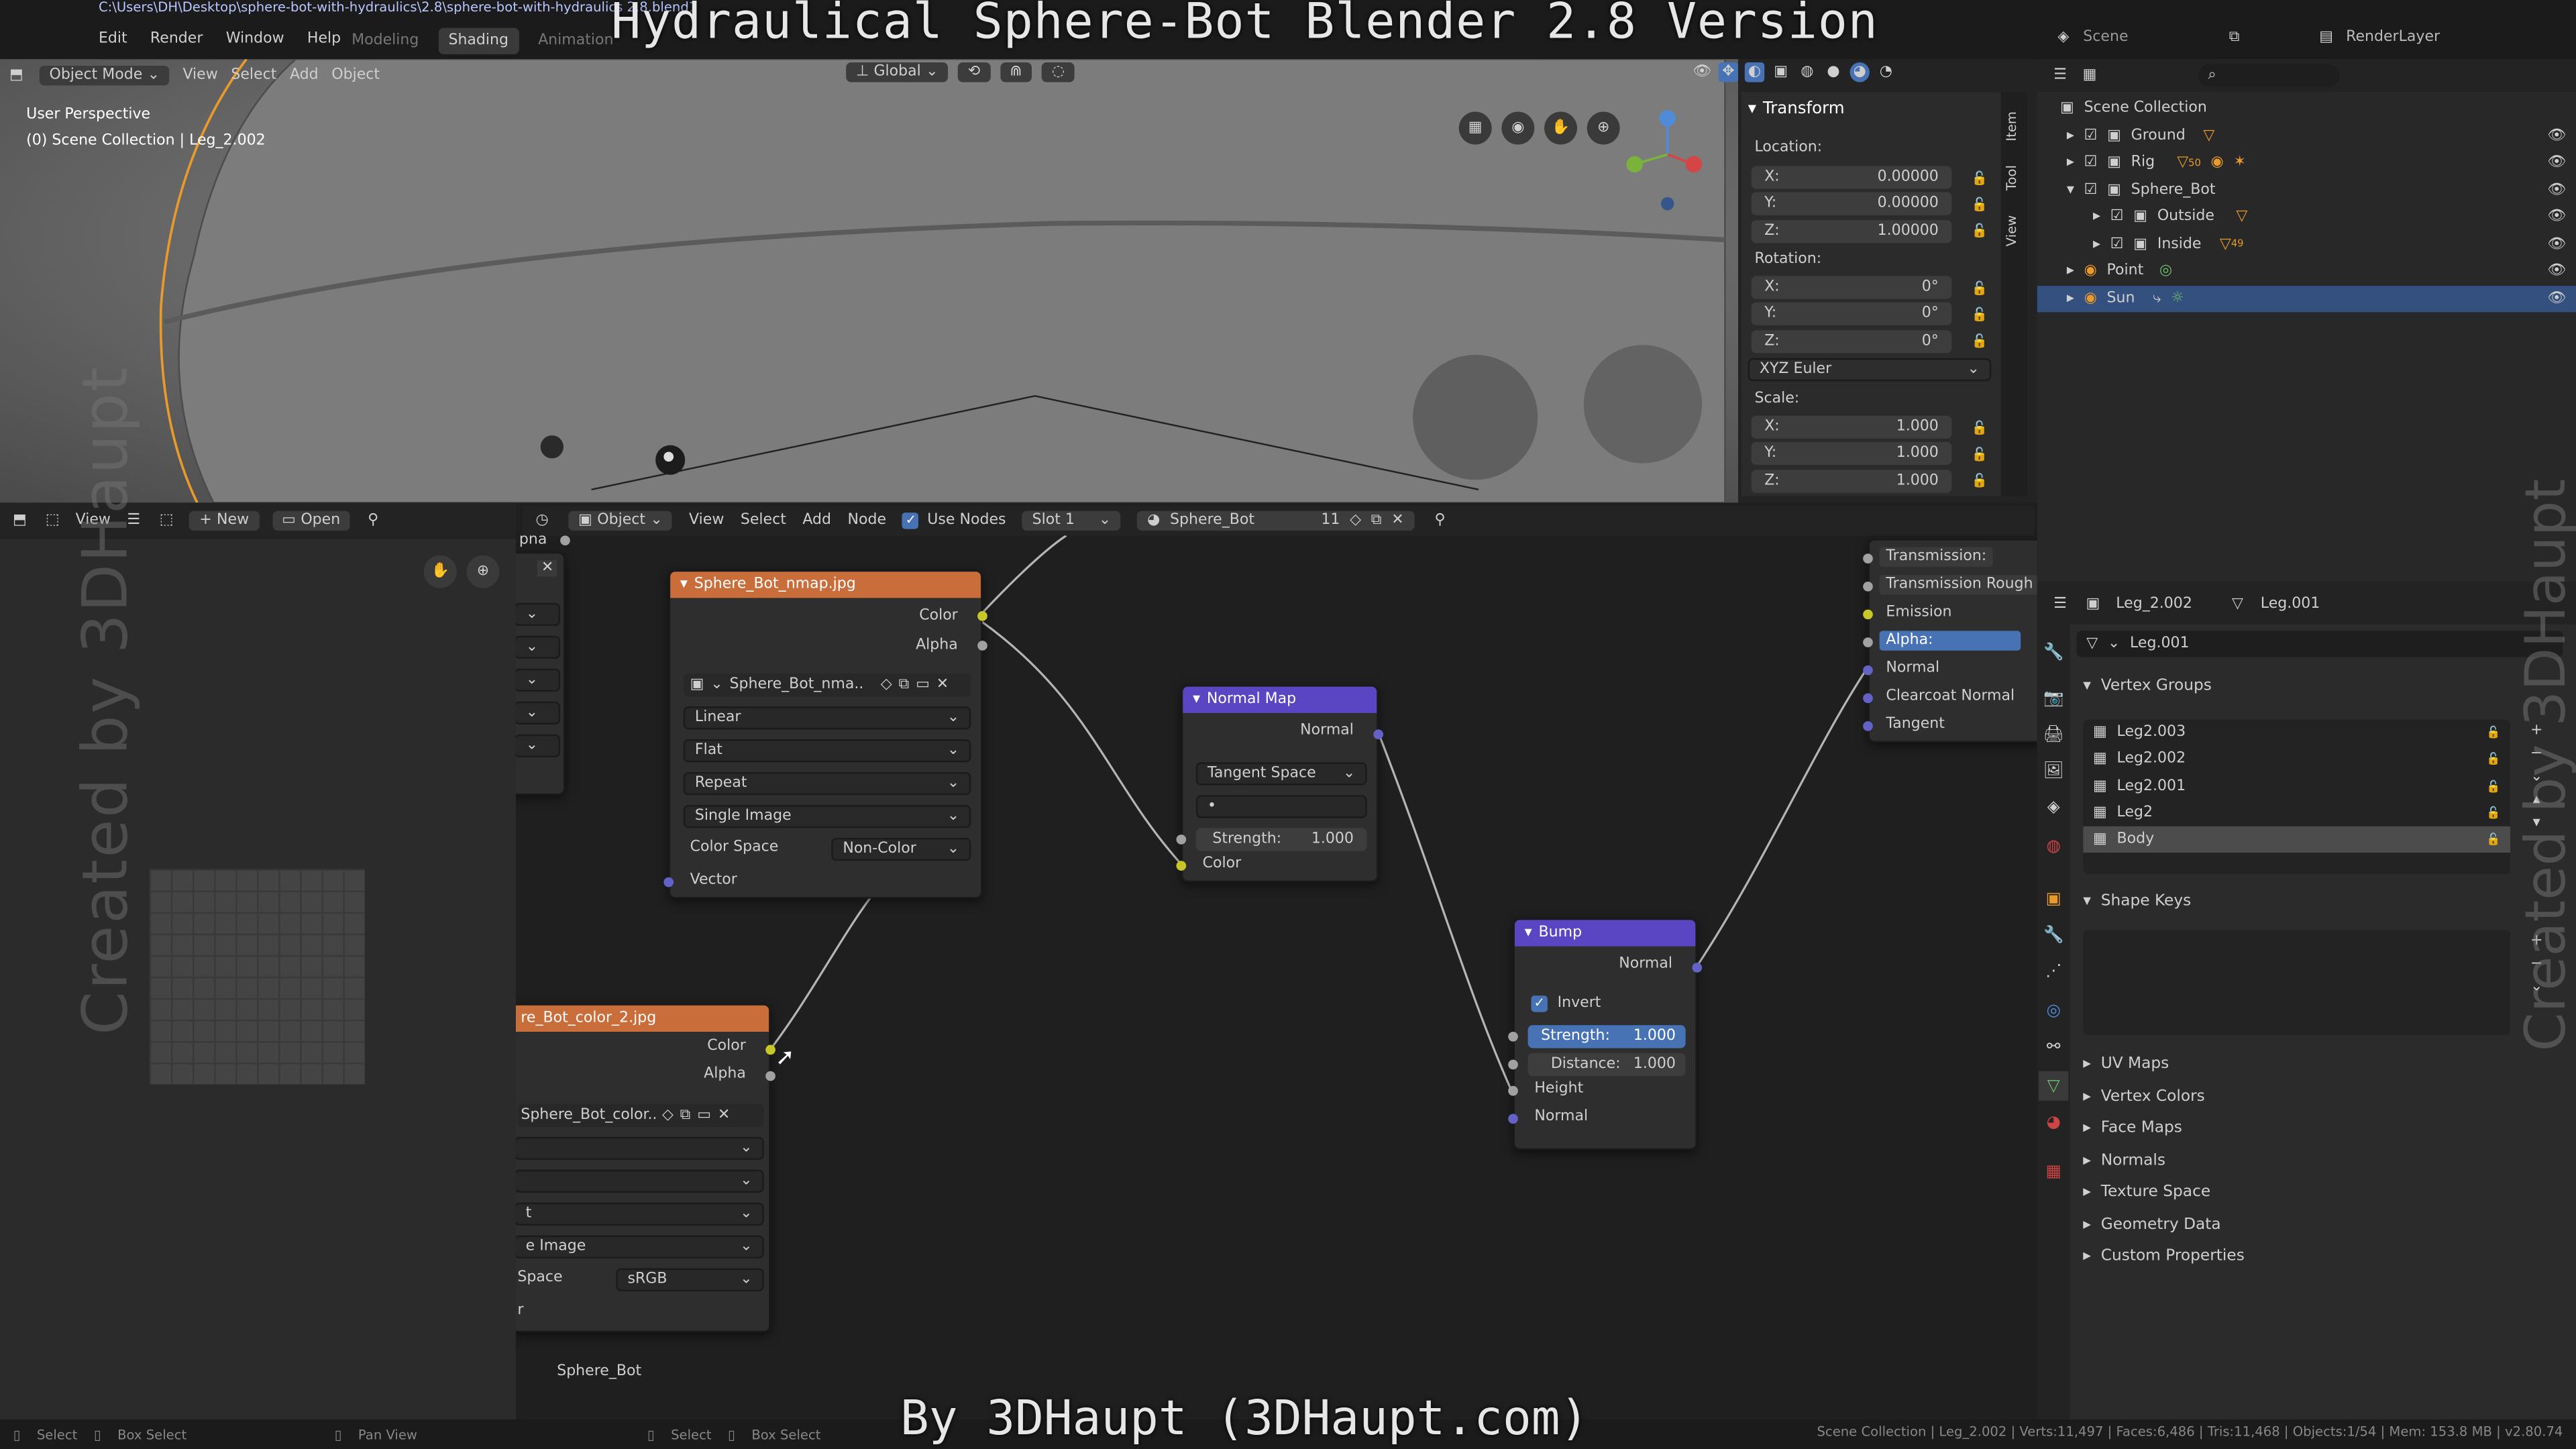 The width and height of the screenshot is (2576, 1449). What do you see at coordinates (304, 75) in the screenshot?
I see `viewport-menu-add: Add` at bounding box center [304, 75].